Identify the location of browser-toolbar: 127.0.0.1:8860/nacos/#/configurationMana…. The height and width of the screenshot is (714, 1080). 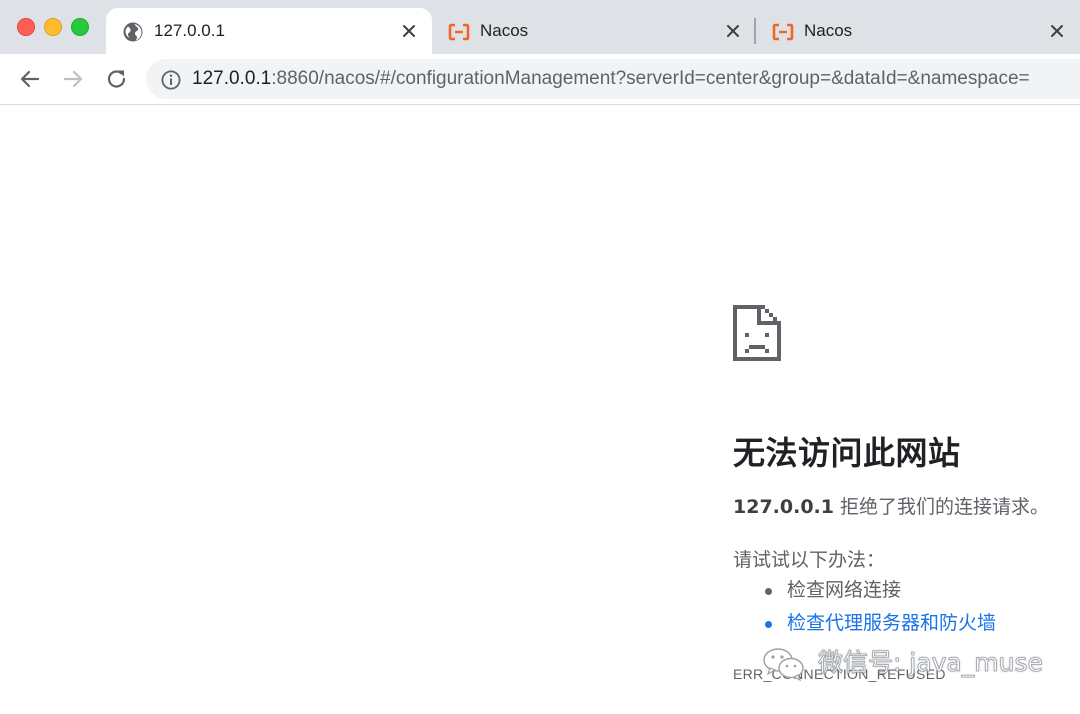
(540, 79).